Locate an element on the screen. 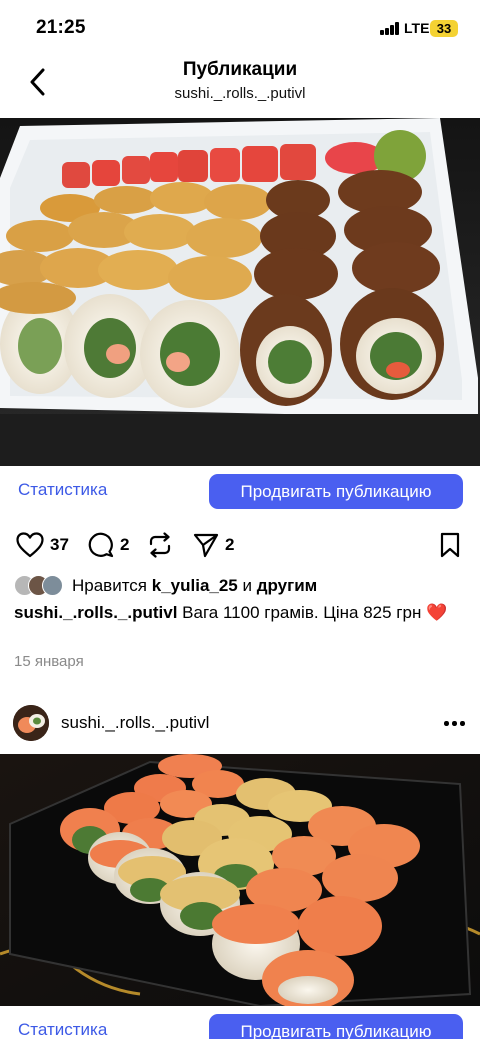 This screenshot has width=480, height=1039. like-button: 37 is located at coordinates (42, 545).